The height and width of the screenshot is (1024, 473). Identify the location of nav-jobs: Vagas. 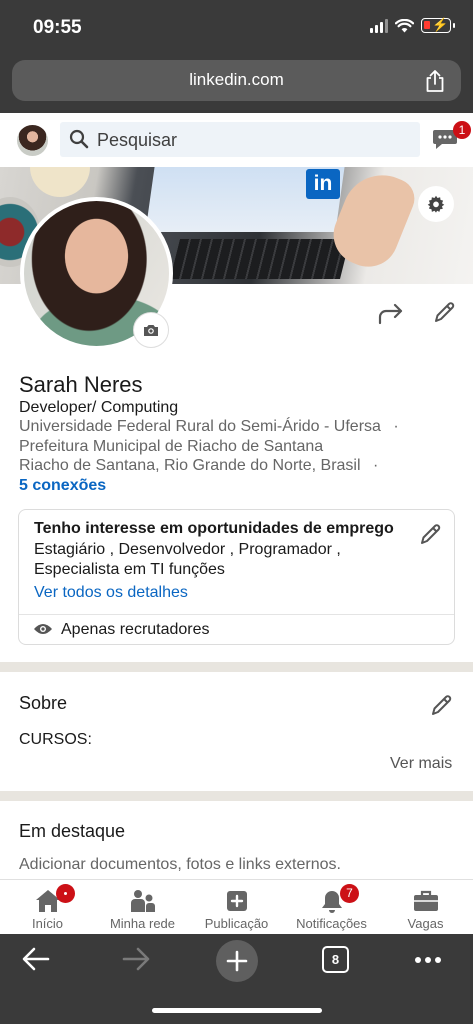
(425, 907).